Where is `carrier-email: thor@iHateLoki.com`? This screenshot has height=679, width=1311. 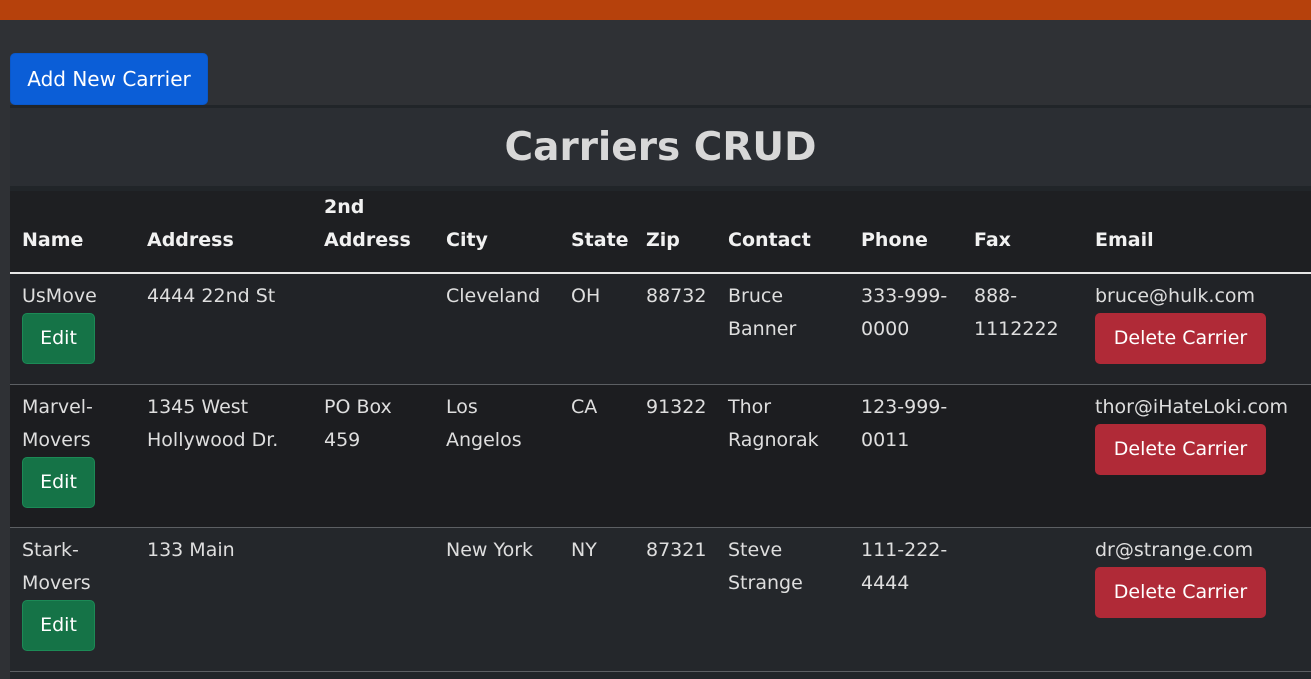 carrier-email: thor@iHateLoki.com is located at coordinates (1192, 406).